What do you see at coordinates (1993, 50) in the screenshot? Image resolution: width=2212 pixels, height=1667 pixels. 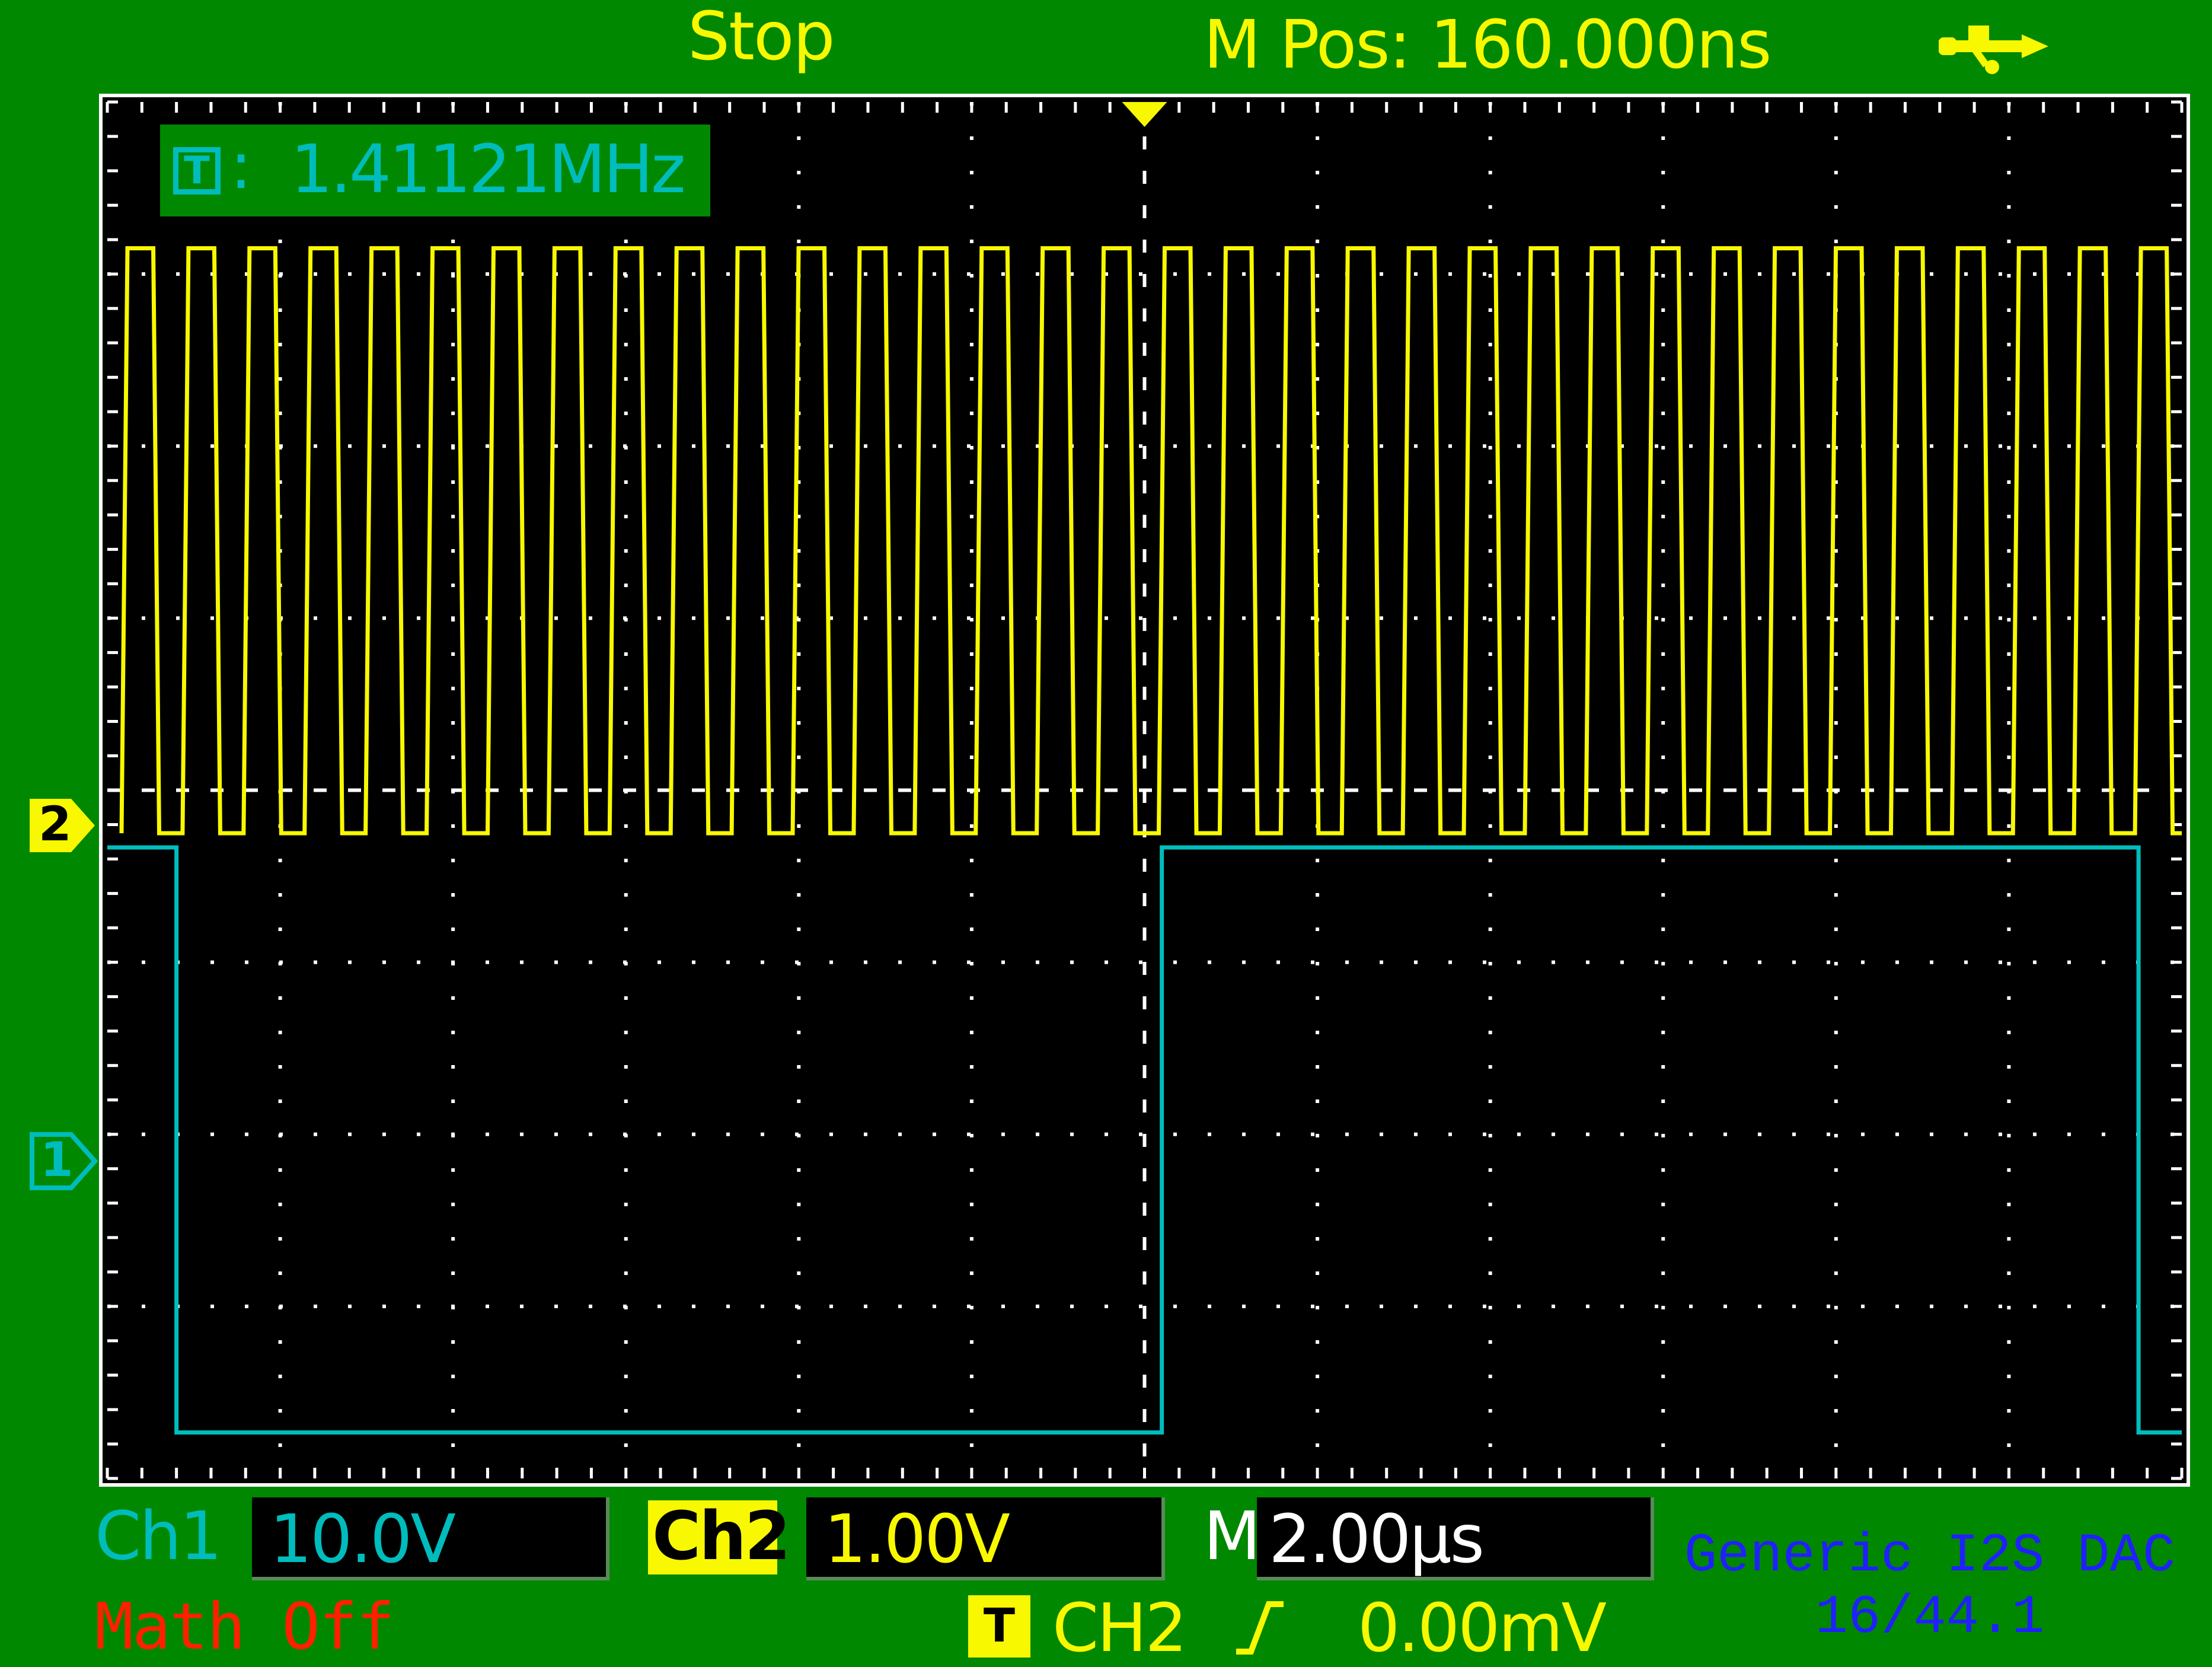 I see `usb-icon` at bounding box center [1993, 50].